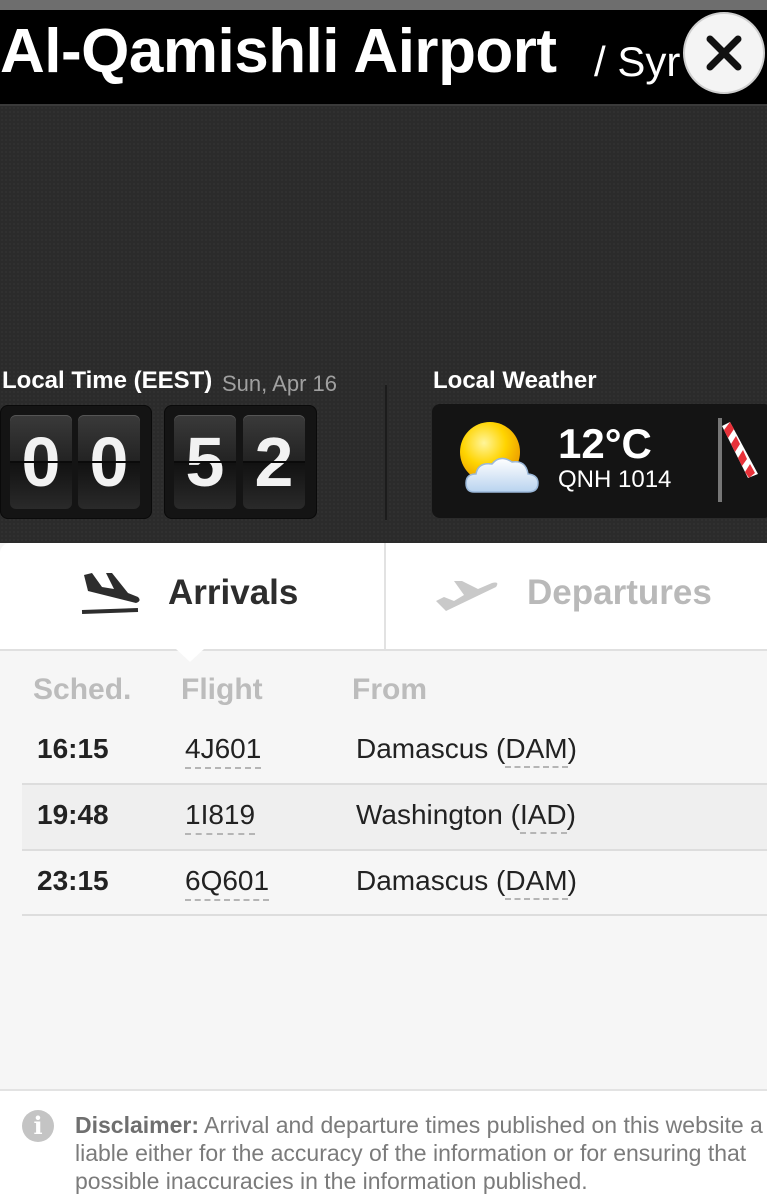 The height and width of the screenshot is (1200, 767). What do you see at coordinates (389, 689) in the screenshot?
I see `column-header-from: From` at bounding box center [389, 689].